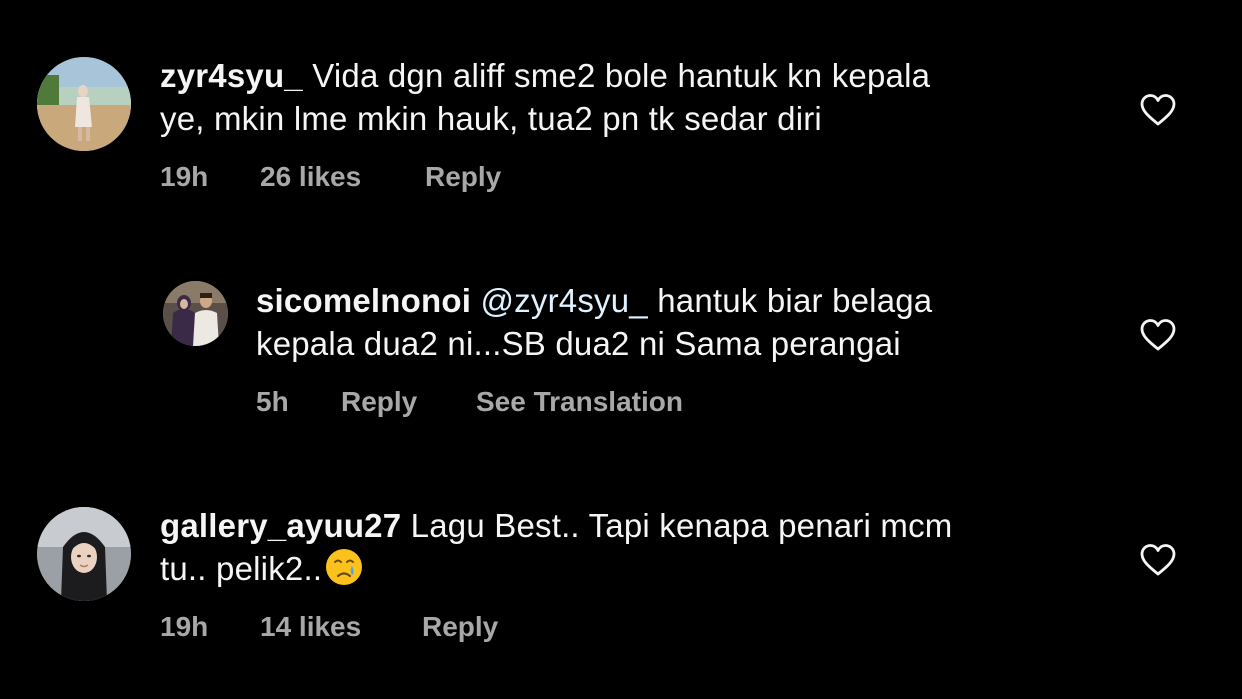  What do you see at coordinates (363, 300) in the screenshot?
I see `username: sicomelnonoi` at bounding box center [363, 300].